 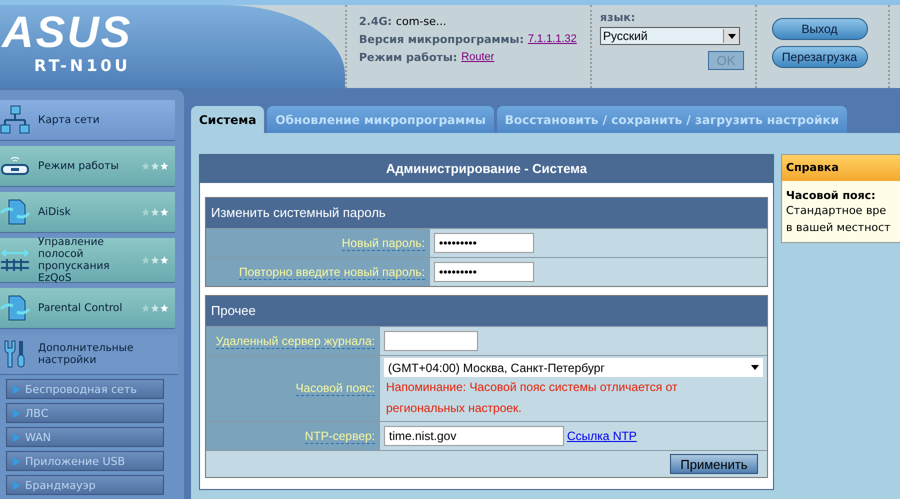 I want to click on sidebar-item-label: Дополнительные настройки, so click(x=86, y=354).